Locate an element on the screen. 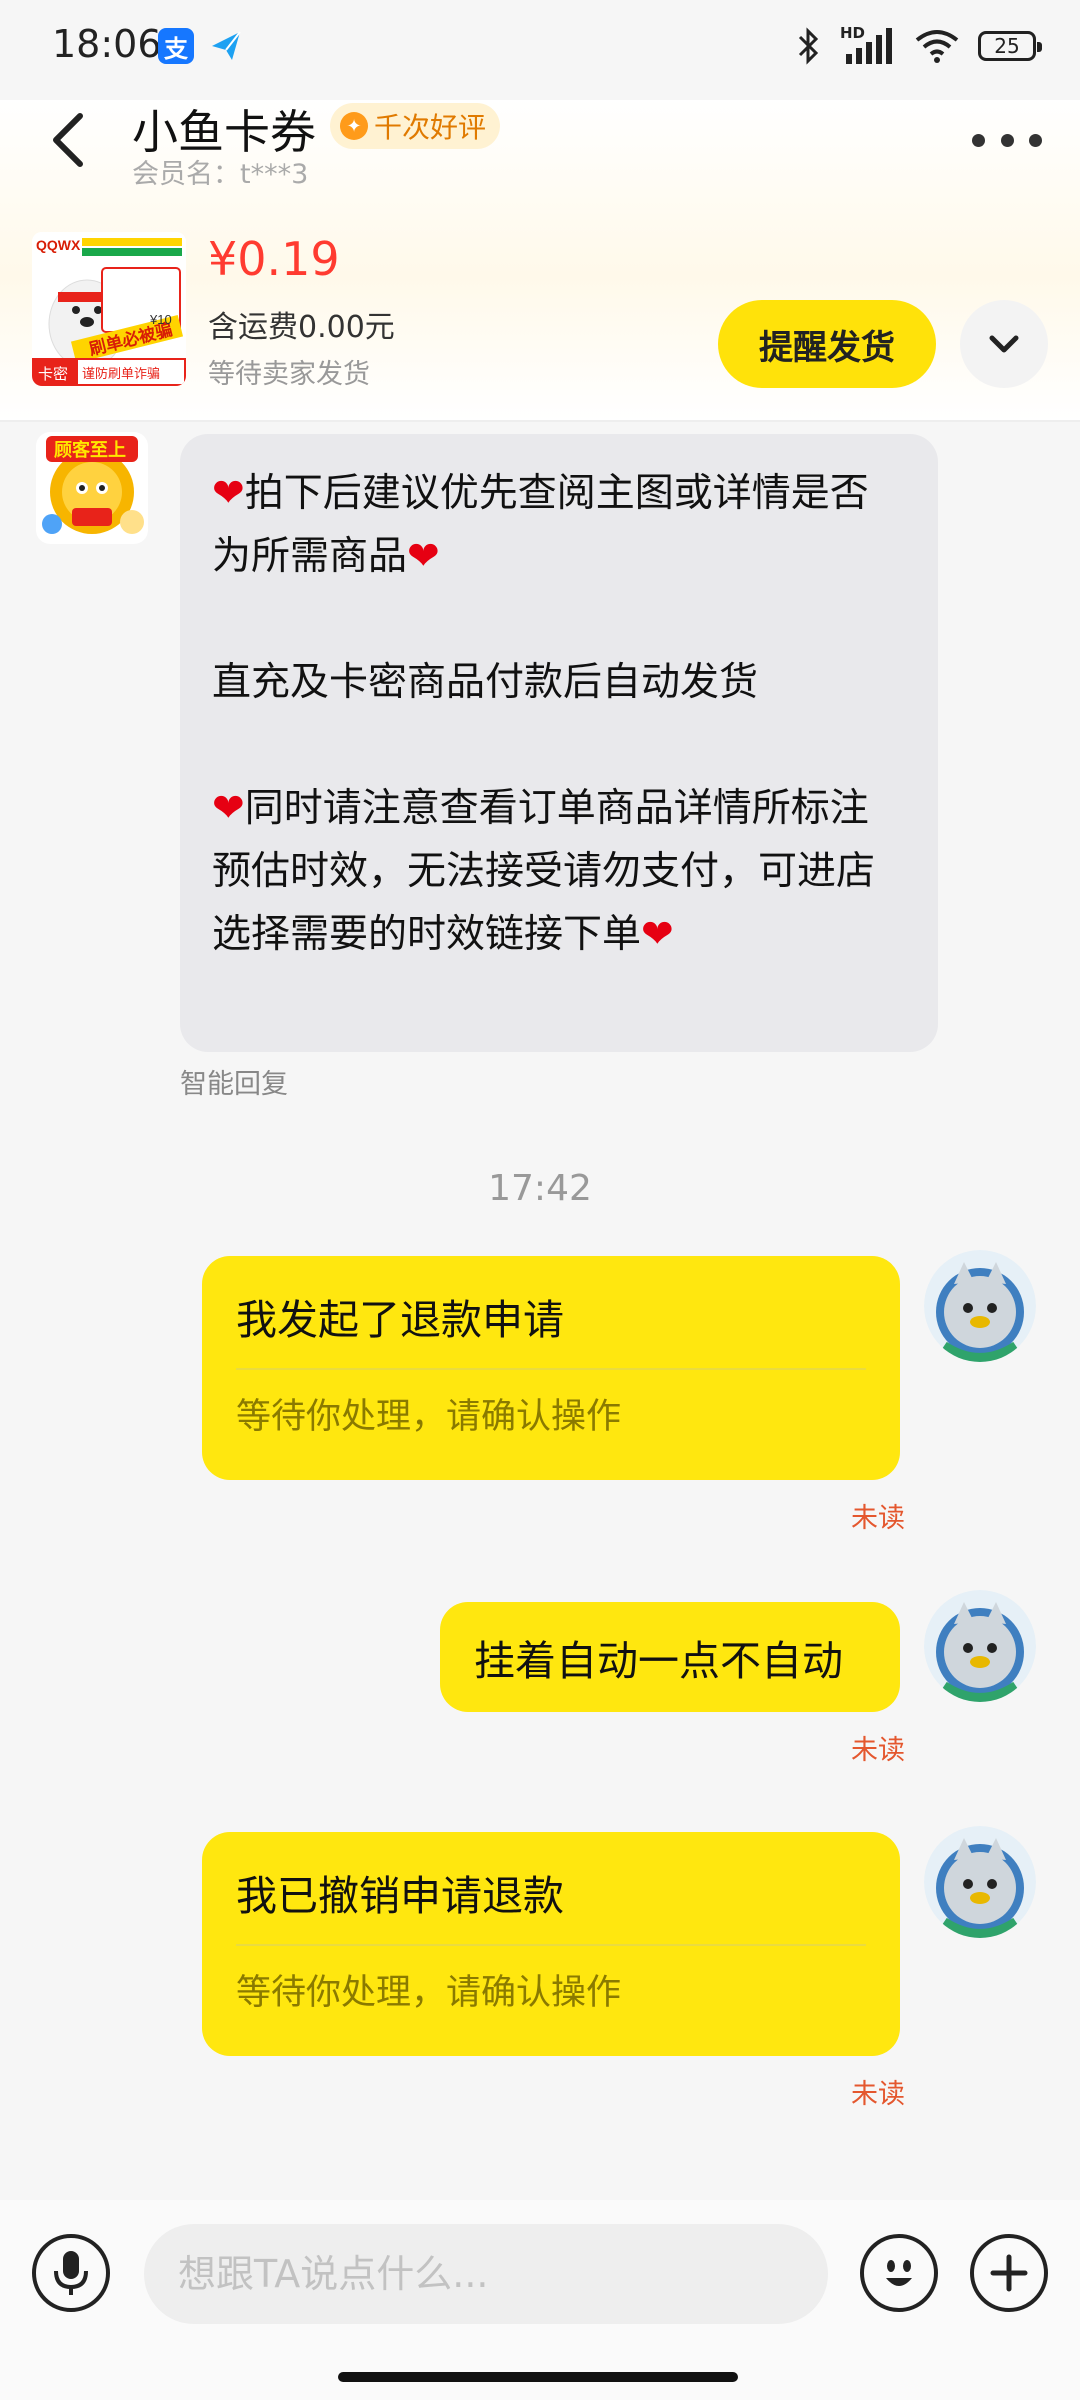 This screenshot has width=1080, height=2400. plus-icon is located at coordinates (1009, 2273).